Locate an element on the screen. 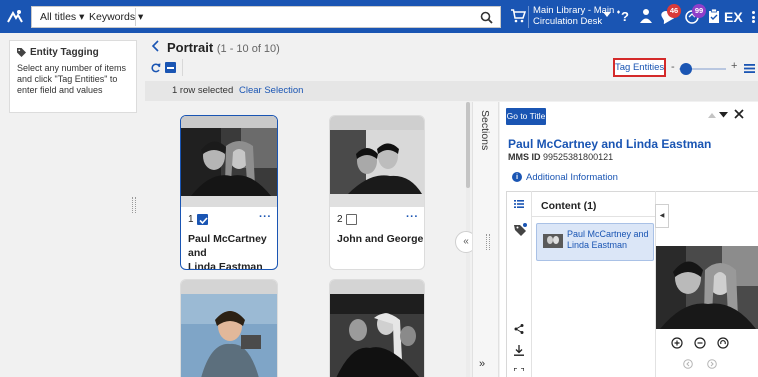  back-icon is located at coordinates (155, 46).